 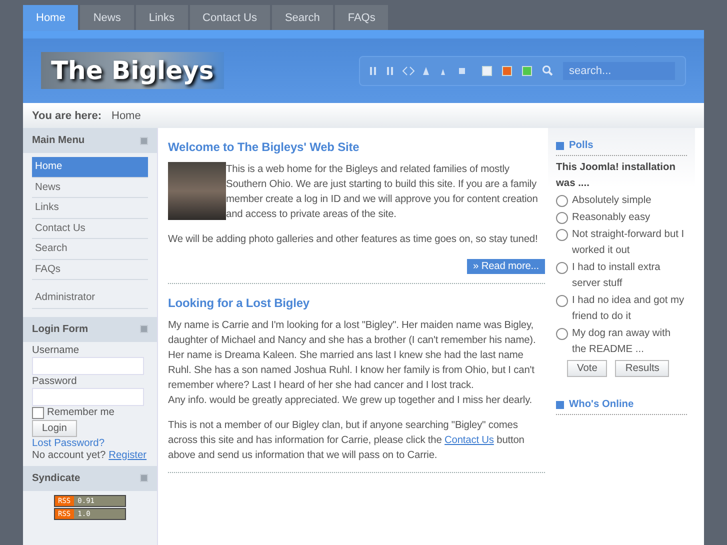 What do you see at coordinates (581, 145) in the screenshot?
I see `module-title: Polls` at bounding box center [581, 145].